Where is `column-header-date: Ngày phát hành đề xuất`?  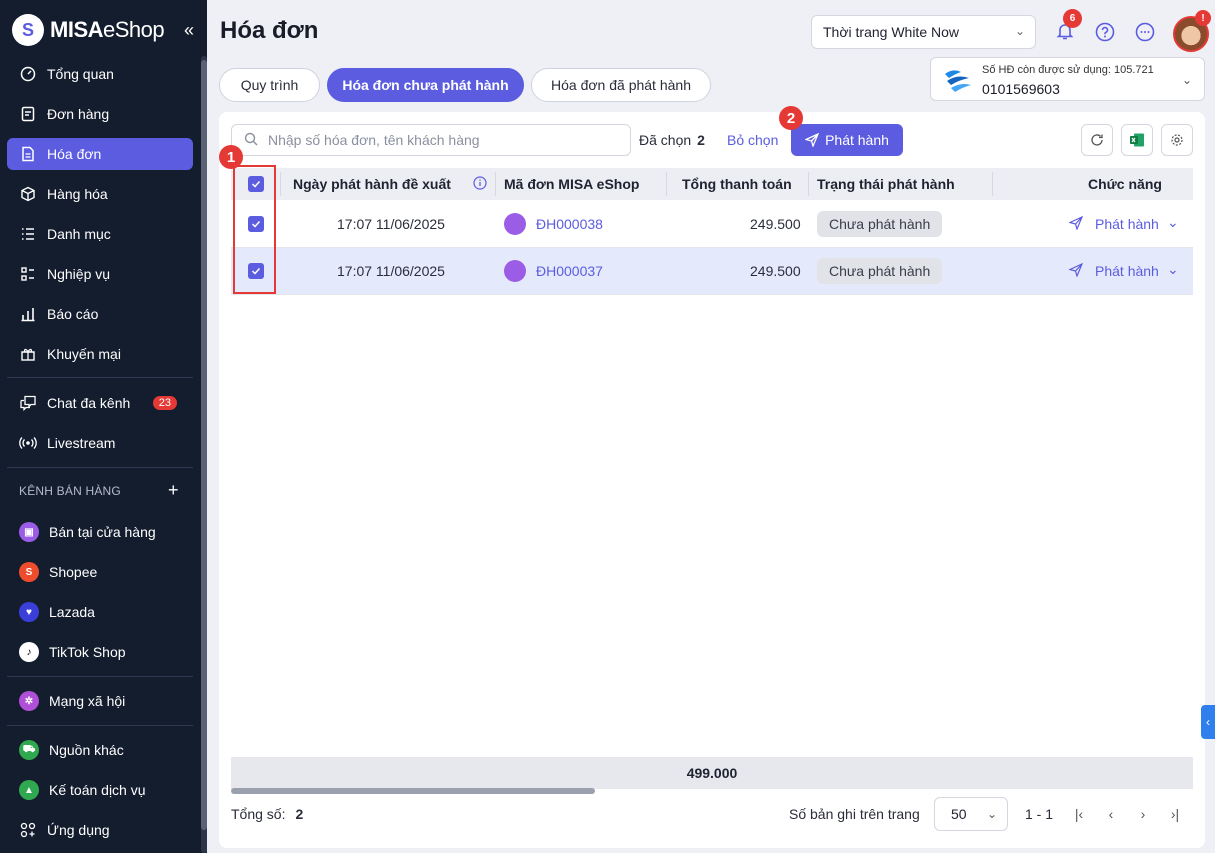
column-header-date: Ngày phát hành đề xuất is located at coordinates (372, 184).